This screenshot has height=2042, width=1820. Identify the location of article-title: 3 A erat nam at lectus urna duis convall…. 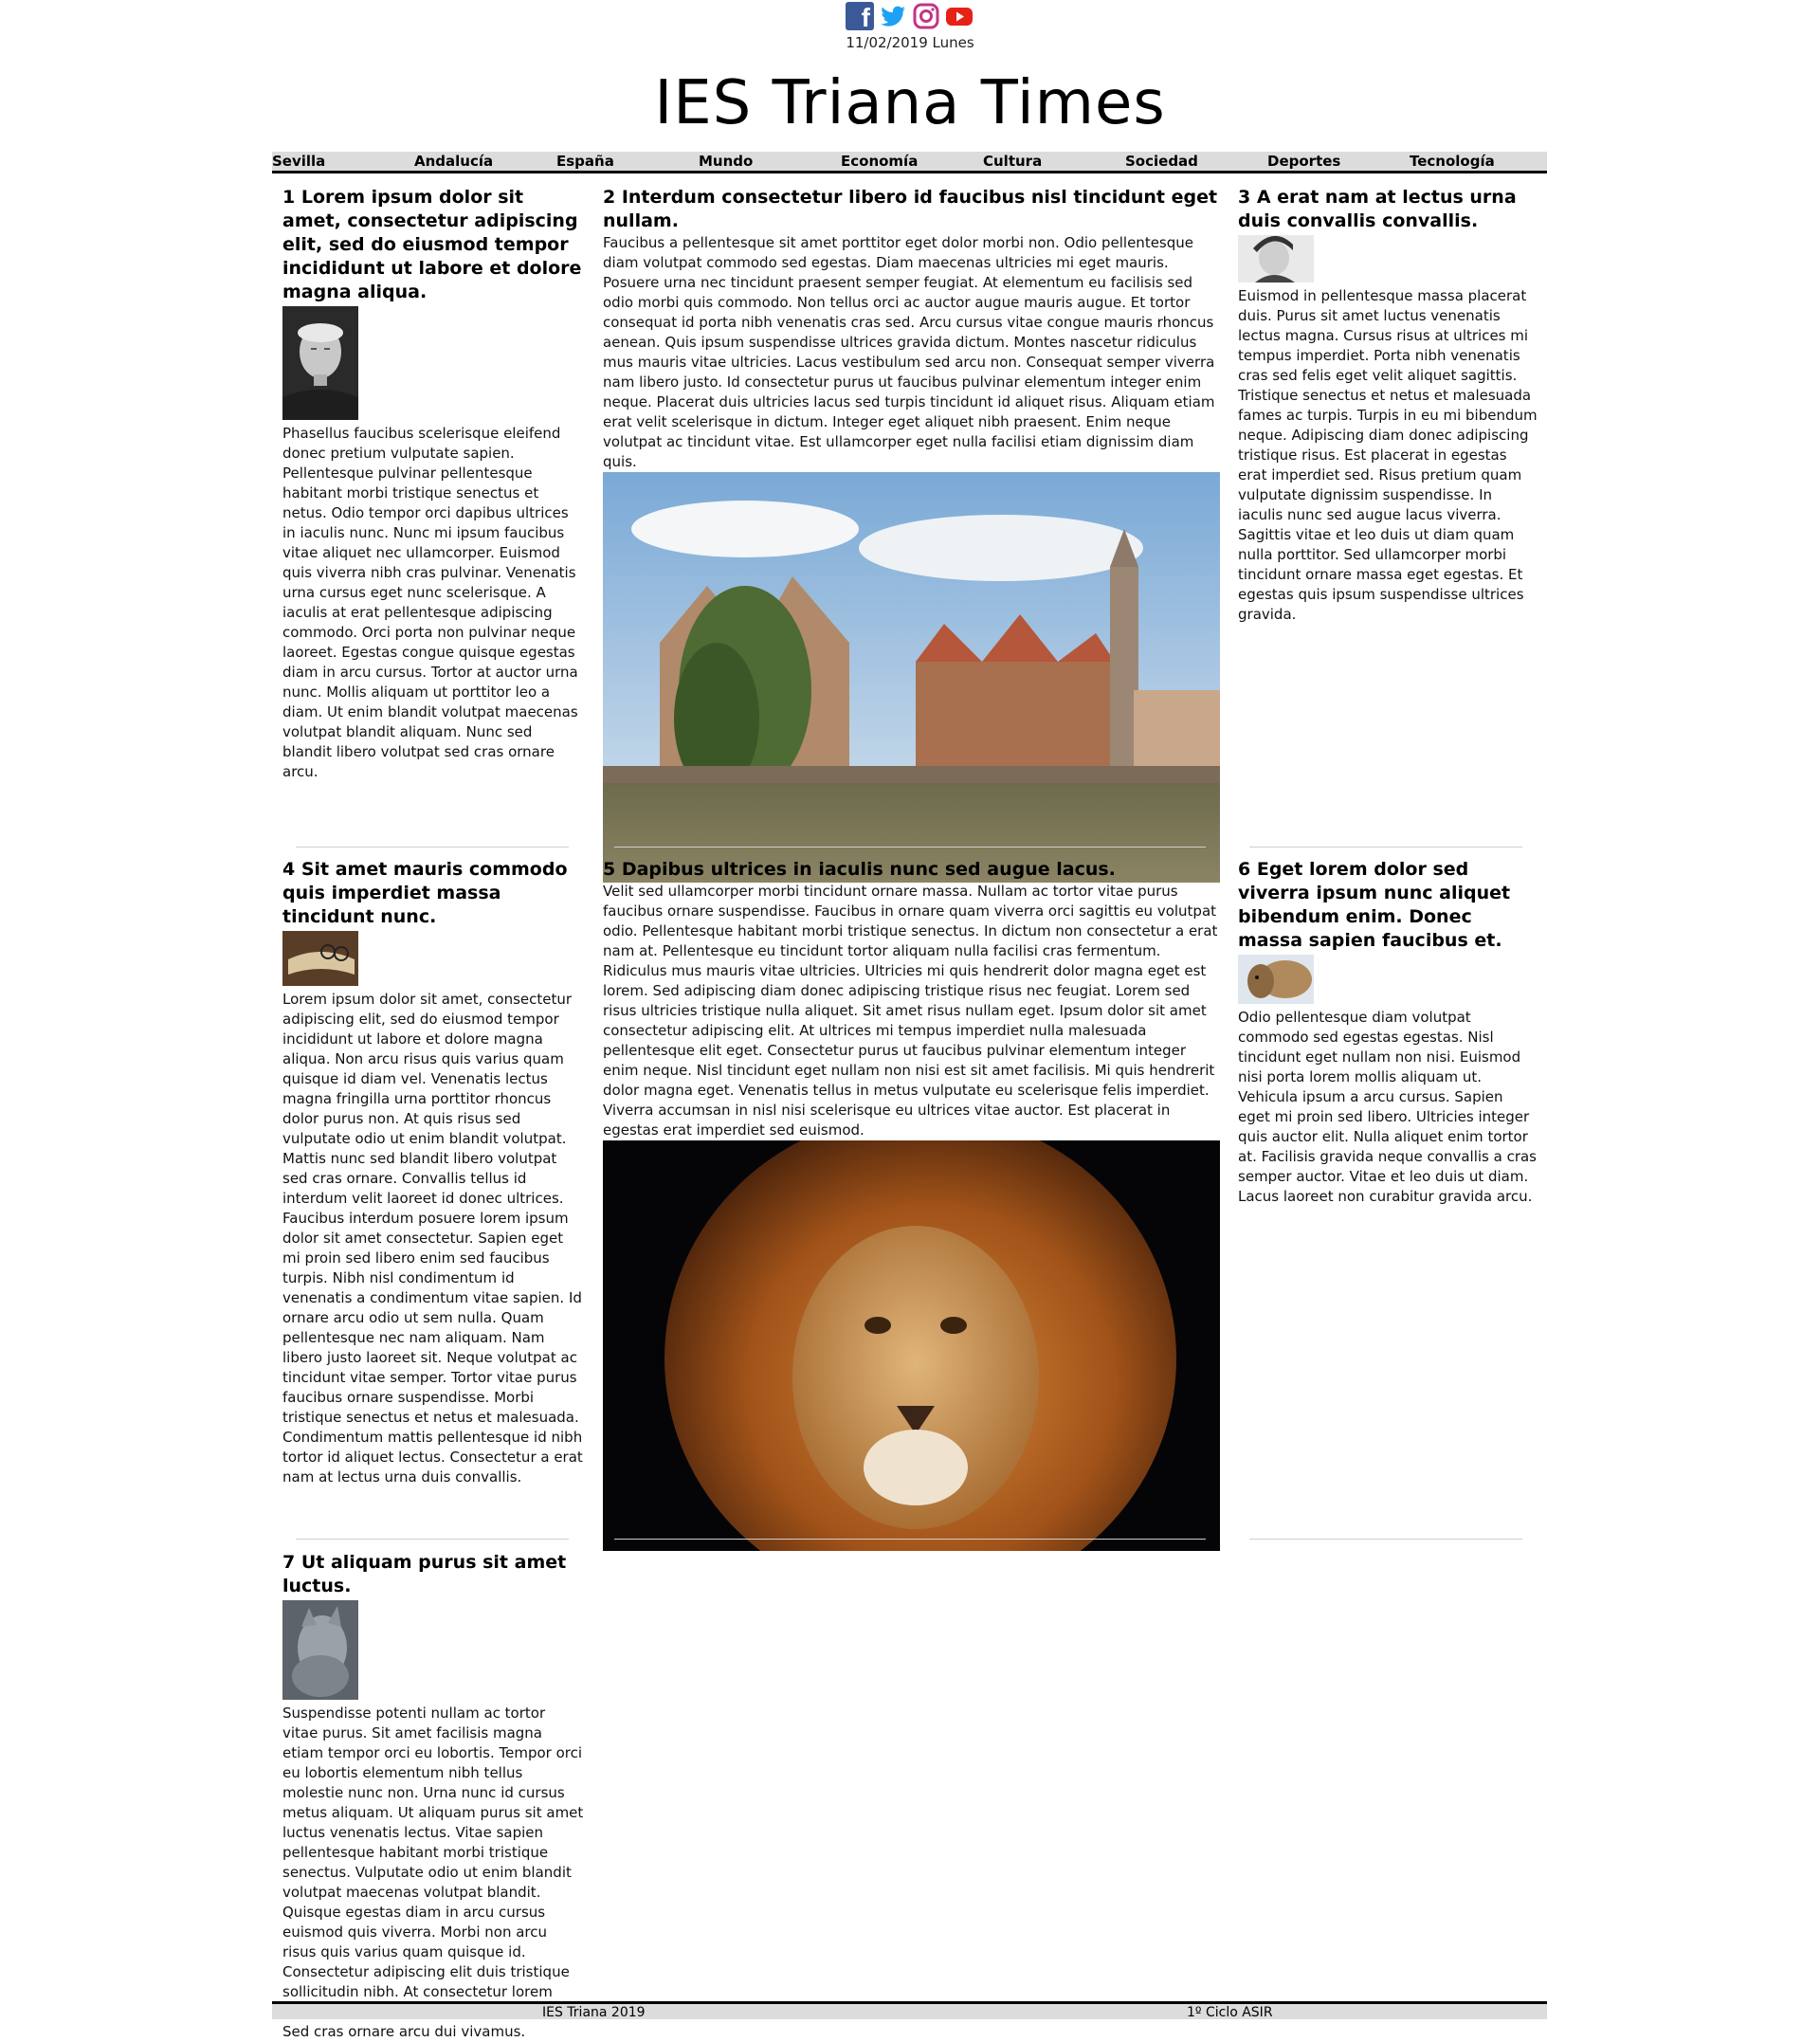
(1388, 209).